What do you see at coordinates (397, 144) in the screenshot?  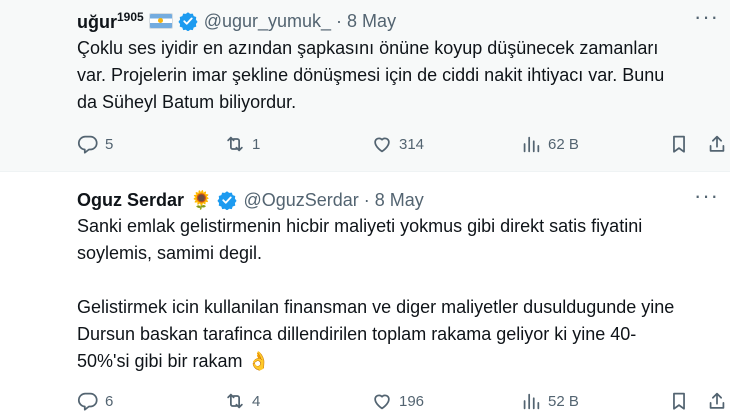 I see `like-button: 314` at bounding box center [397, 144].